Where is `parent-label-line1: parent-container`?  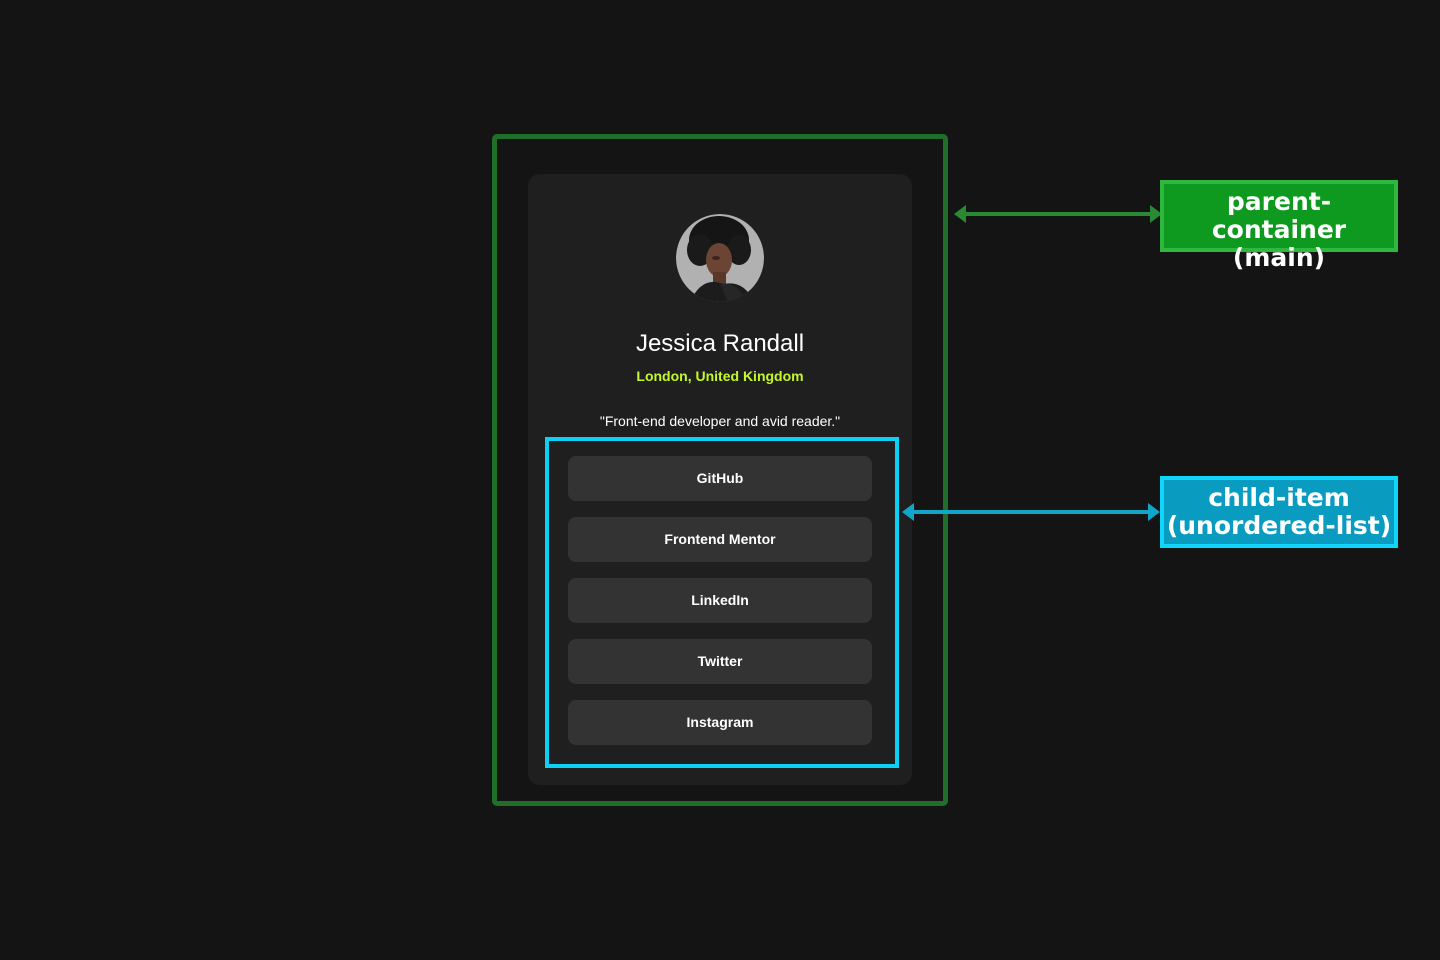 parent-label-line1: parent-container is located at coordinates (1279, 215).